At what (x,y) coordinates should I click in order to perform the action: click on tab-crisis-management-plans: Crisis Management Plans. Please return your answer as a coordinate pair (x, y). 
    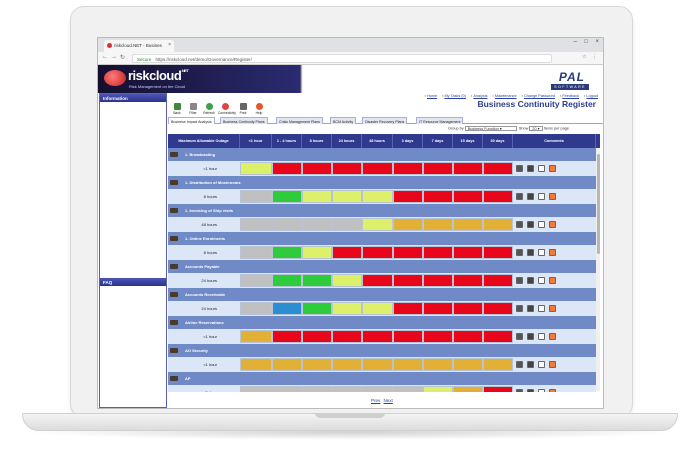
    Looking at the image, I should click on (299, 120).